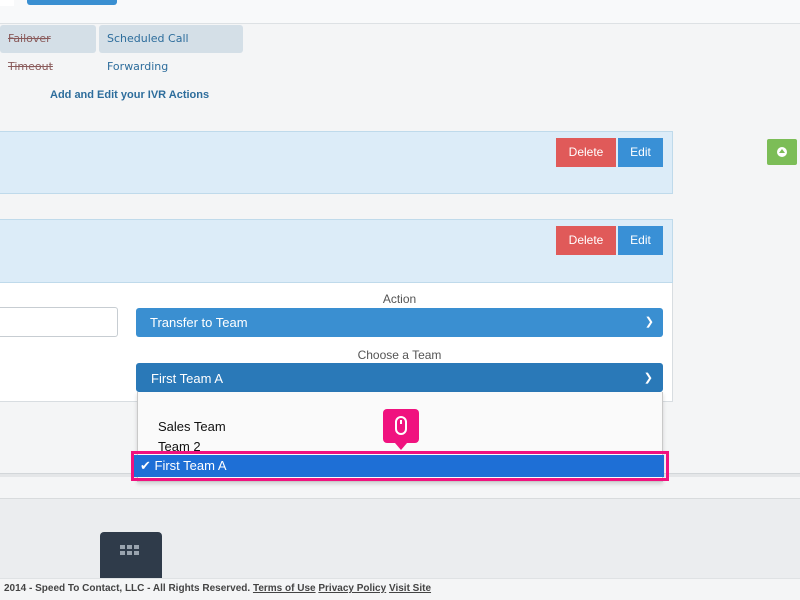 The height and width of the screenshot is (600, 800). I want to click on page-heading: Add and Edit your IVR Actions, so click(130, 95).